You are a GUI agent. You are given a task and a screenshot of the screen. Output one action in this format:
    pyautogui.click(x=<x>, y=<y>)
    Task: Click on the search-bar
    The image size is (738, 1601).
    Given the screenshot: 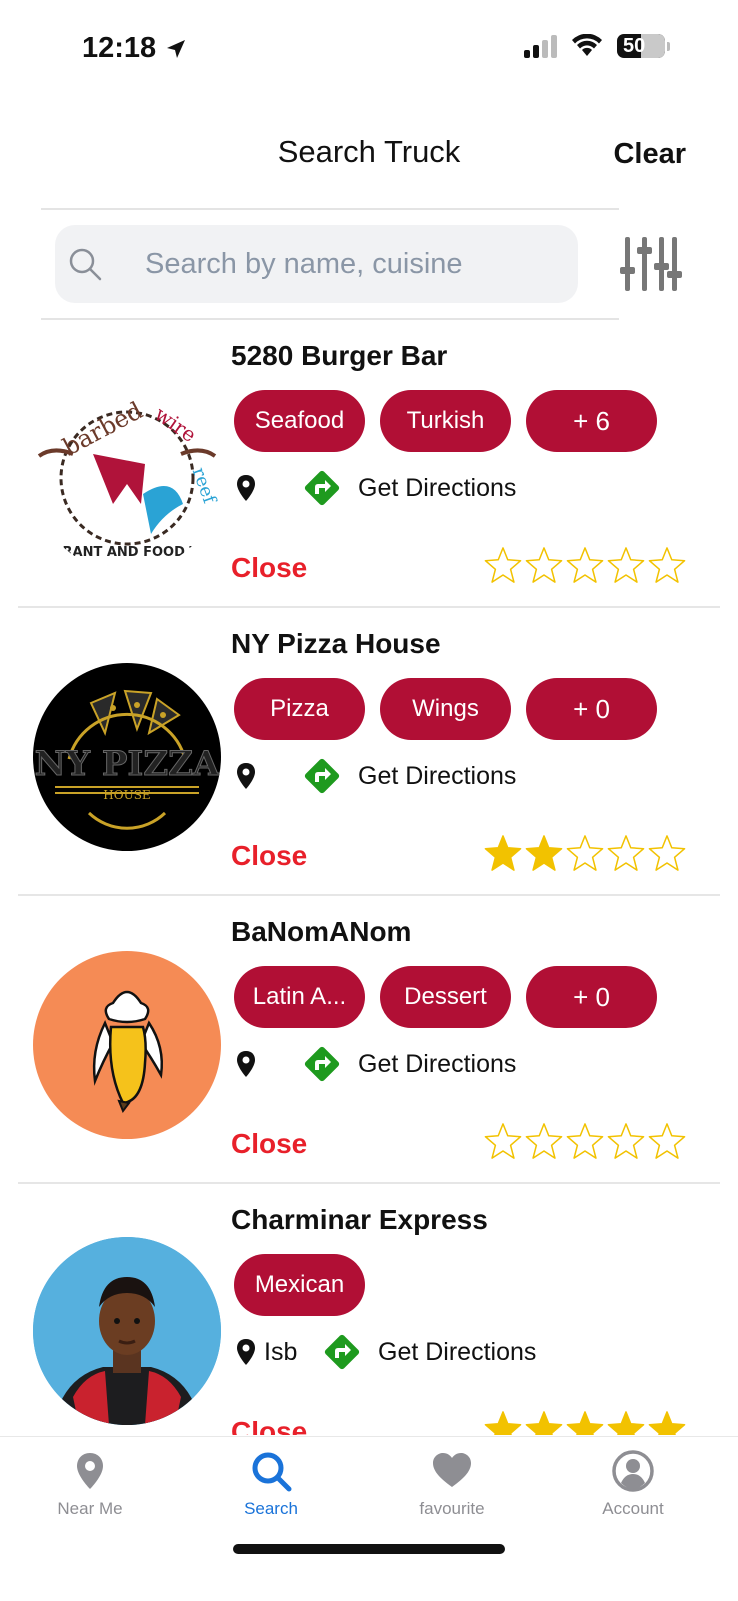 What is the action you would take?
    pyautogui.click(x=316, y=264)
    